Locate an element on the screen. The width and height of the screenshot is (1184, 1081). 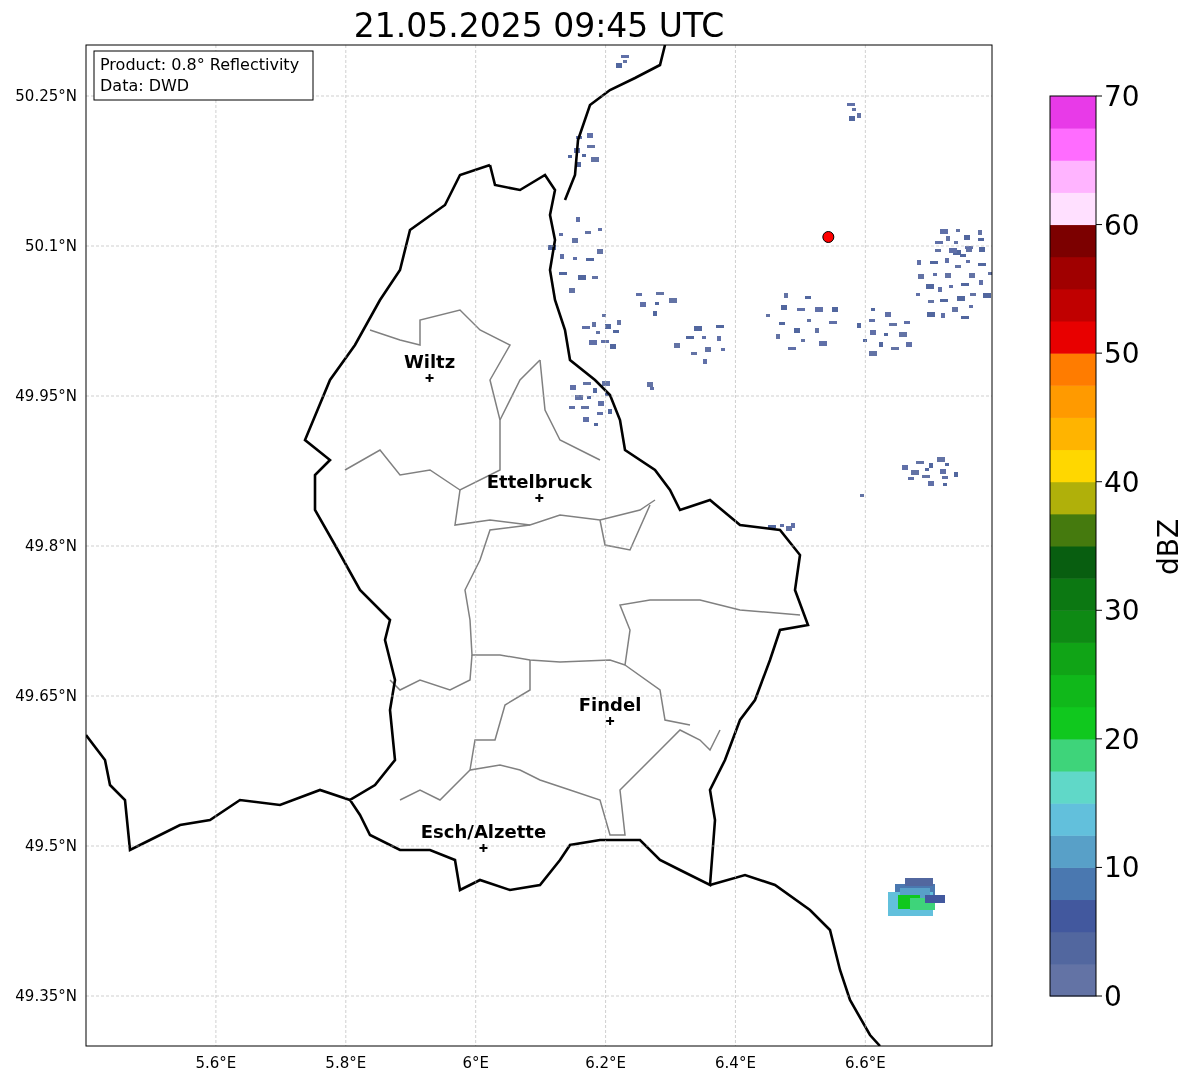
city-label: Ettelbruck is located at coordinates (539, 481).